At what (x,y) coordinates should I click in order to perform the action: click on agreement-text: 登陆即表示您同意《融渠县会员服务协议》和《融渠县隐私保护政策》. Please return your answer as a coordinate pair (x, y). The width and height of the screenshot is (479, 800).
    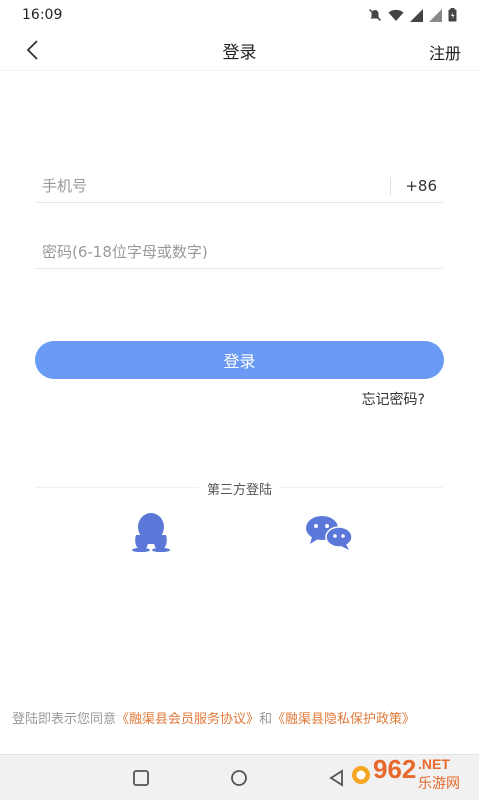
    Looking at the image, I should click on (239, 720).